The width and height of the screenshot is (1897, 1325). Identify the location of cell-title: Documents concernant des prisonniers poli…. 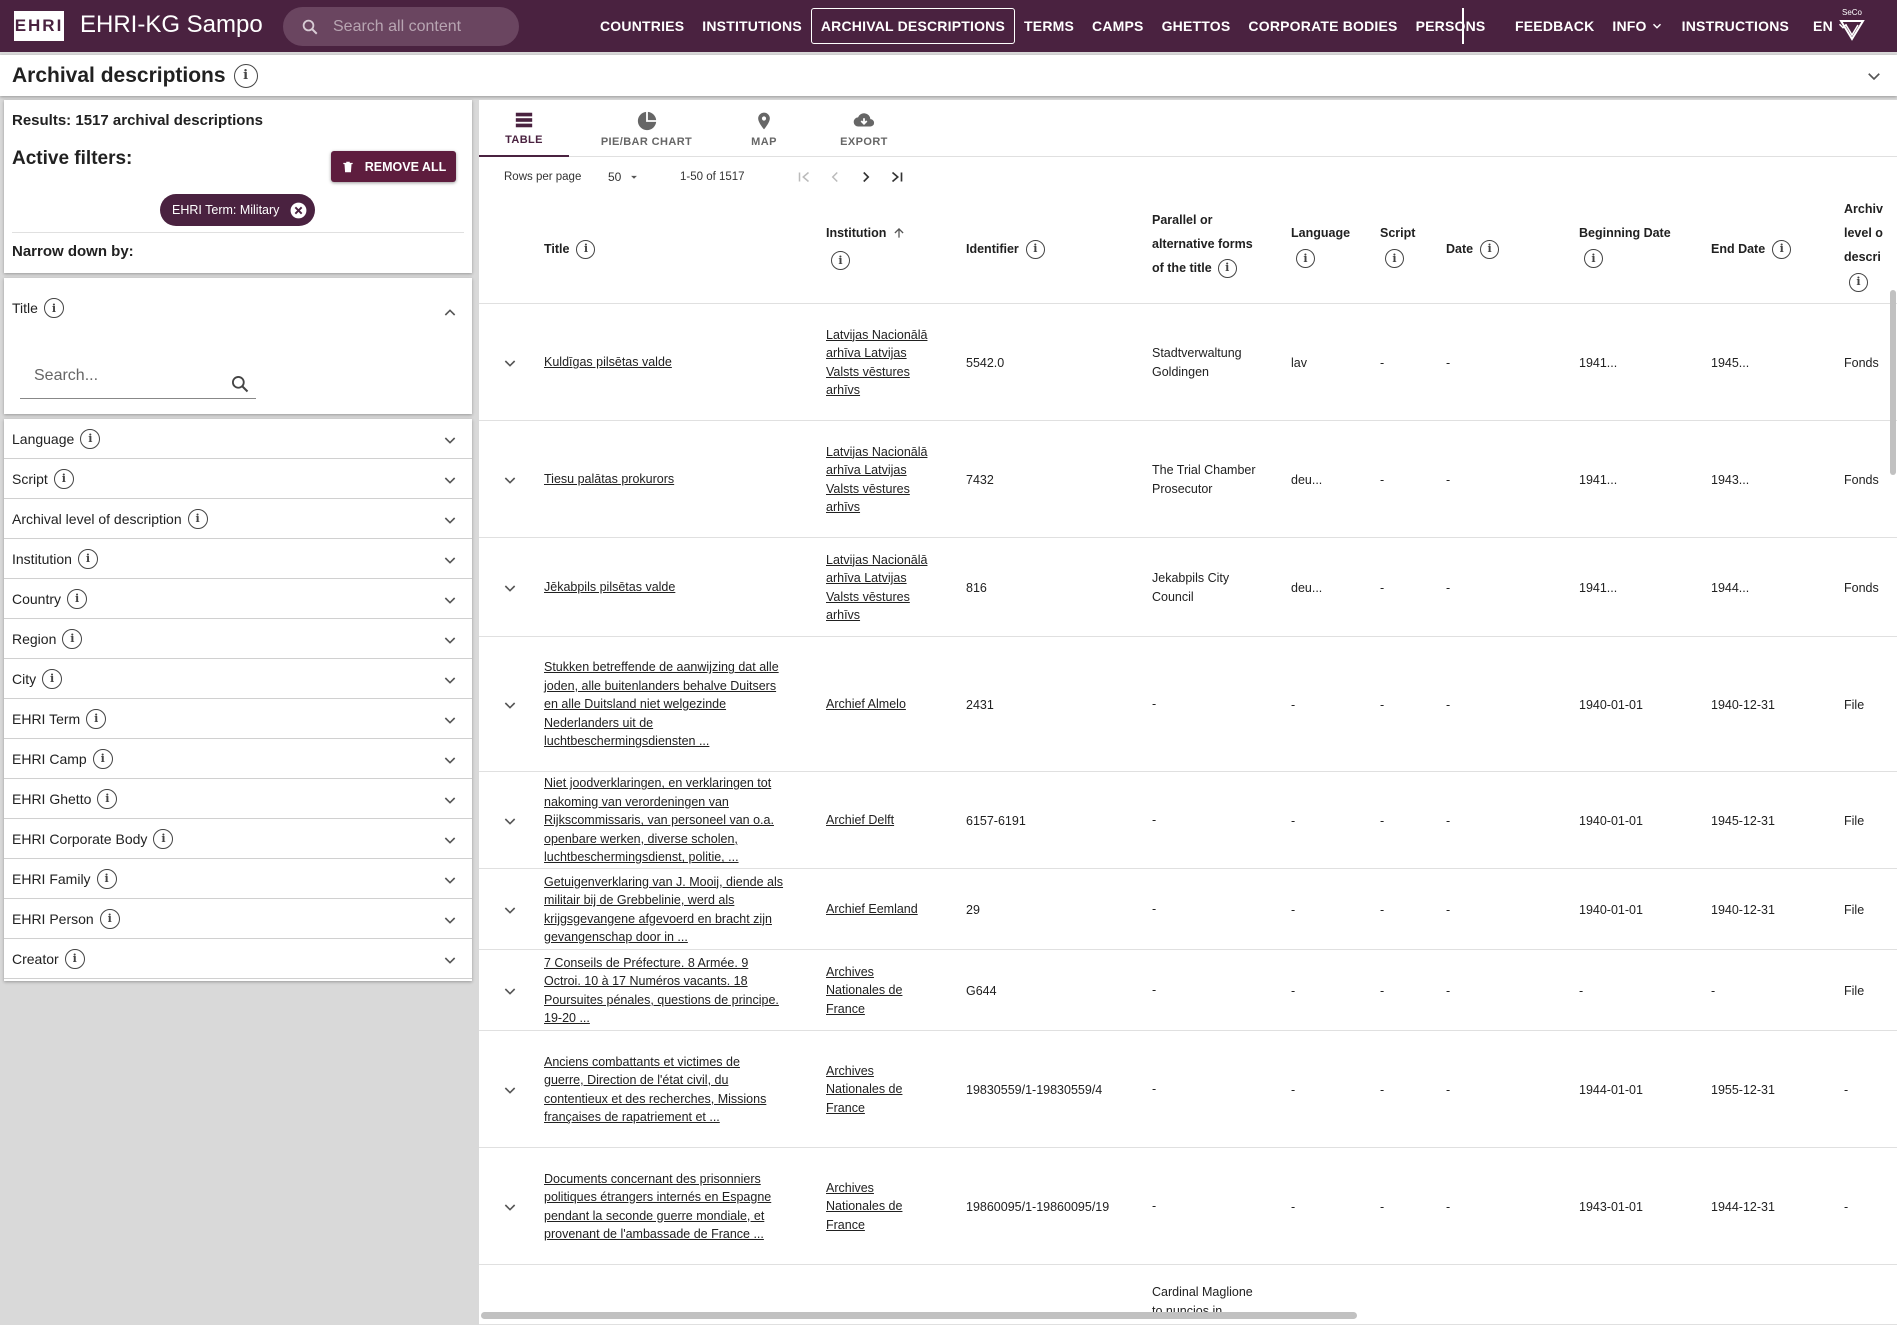
(679, 1207).